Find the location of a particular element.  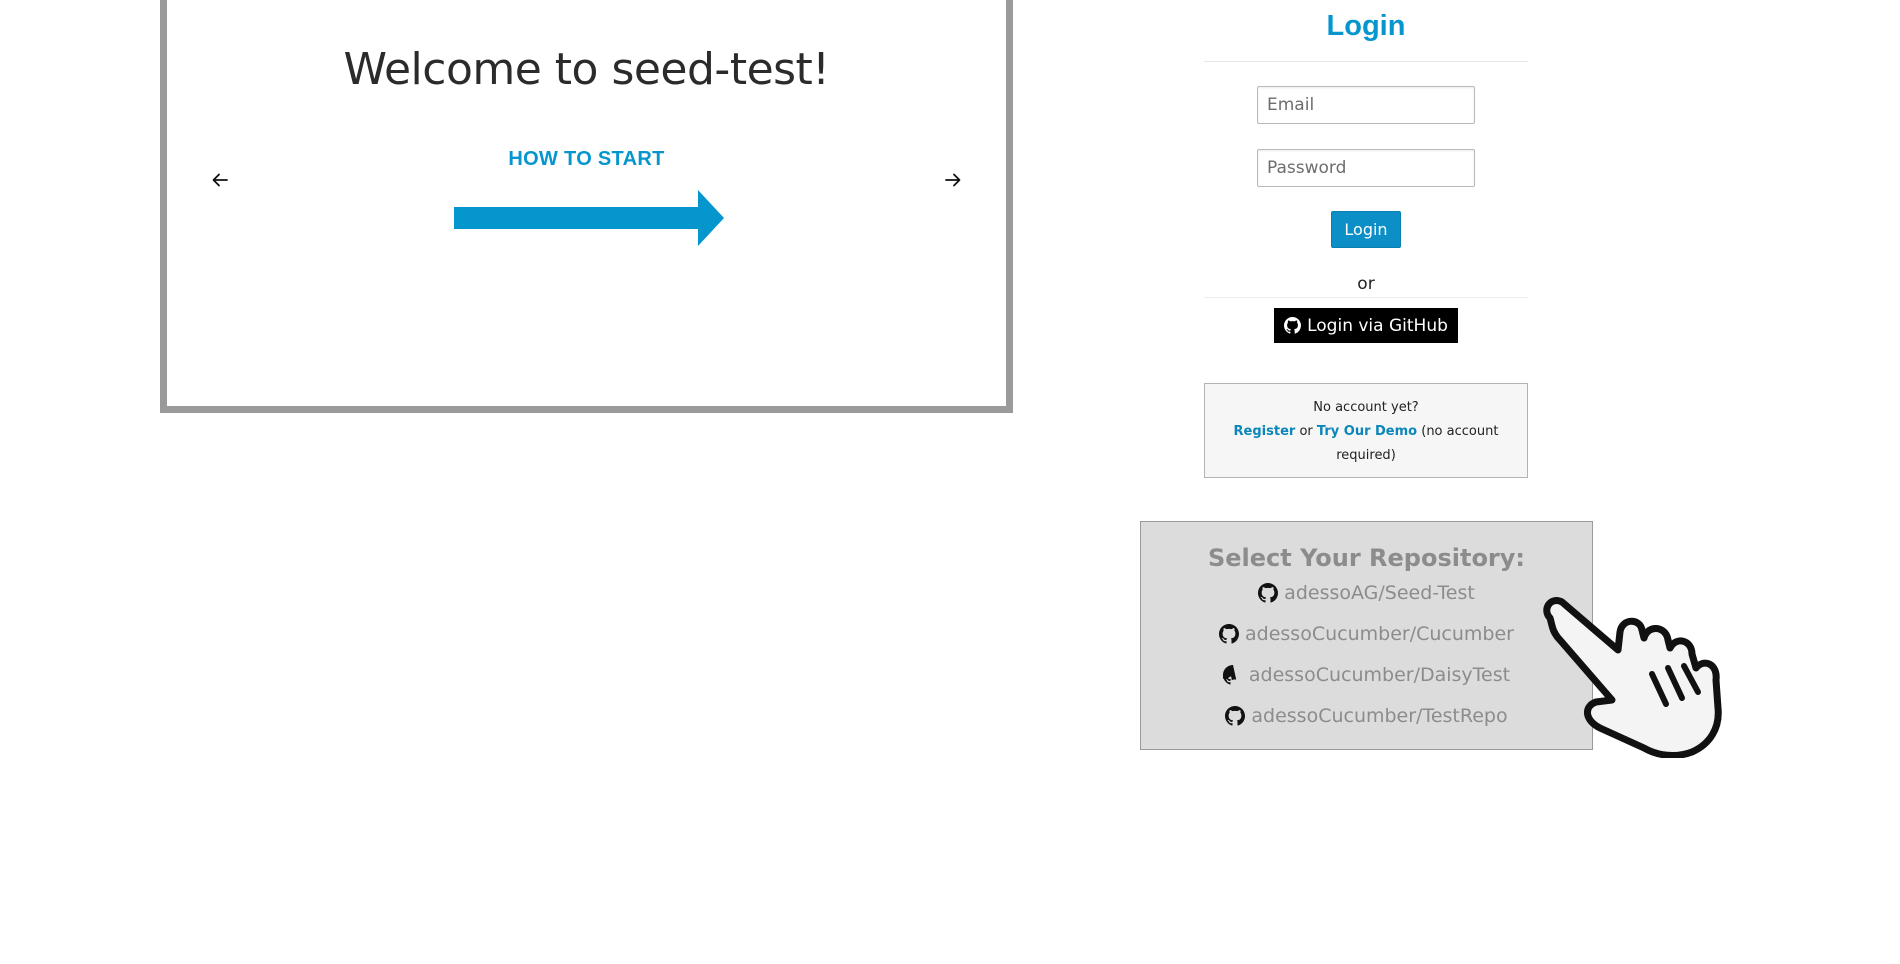

github-login-button: Login via GitHub is located at coordinates (1366, 325).